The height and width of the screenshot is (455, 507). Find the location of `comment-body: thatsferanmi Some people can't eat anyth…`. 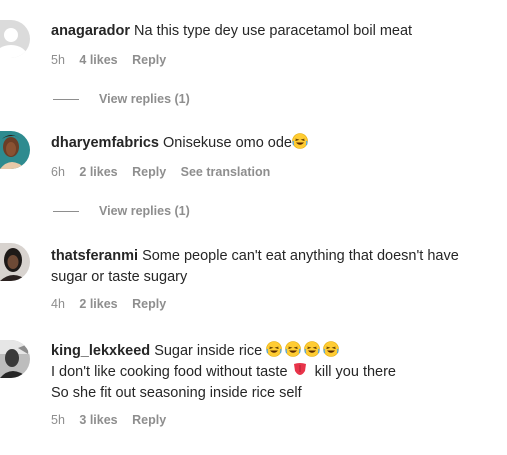

comment-body: thatsferanmi Some people can't eat anyth… is located at coordinates (271, 267).